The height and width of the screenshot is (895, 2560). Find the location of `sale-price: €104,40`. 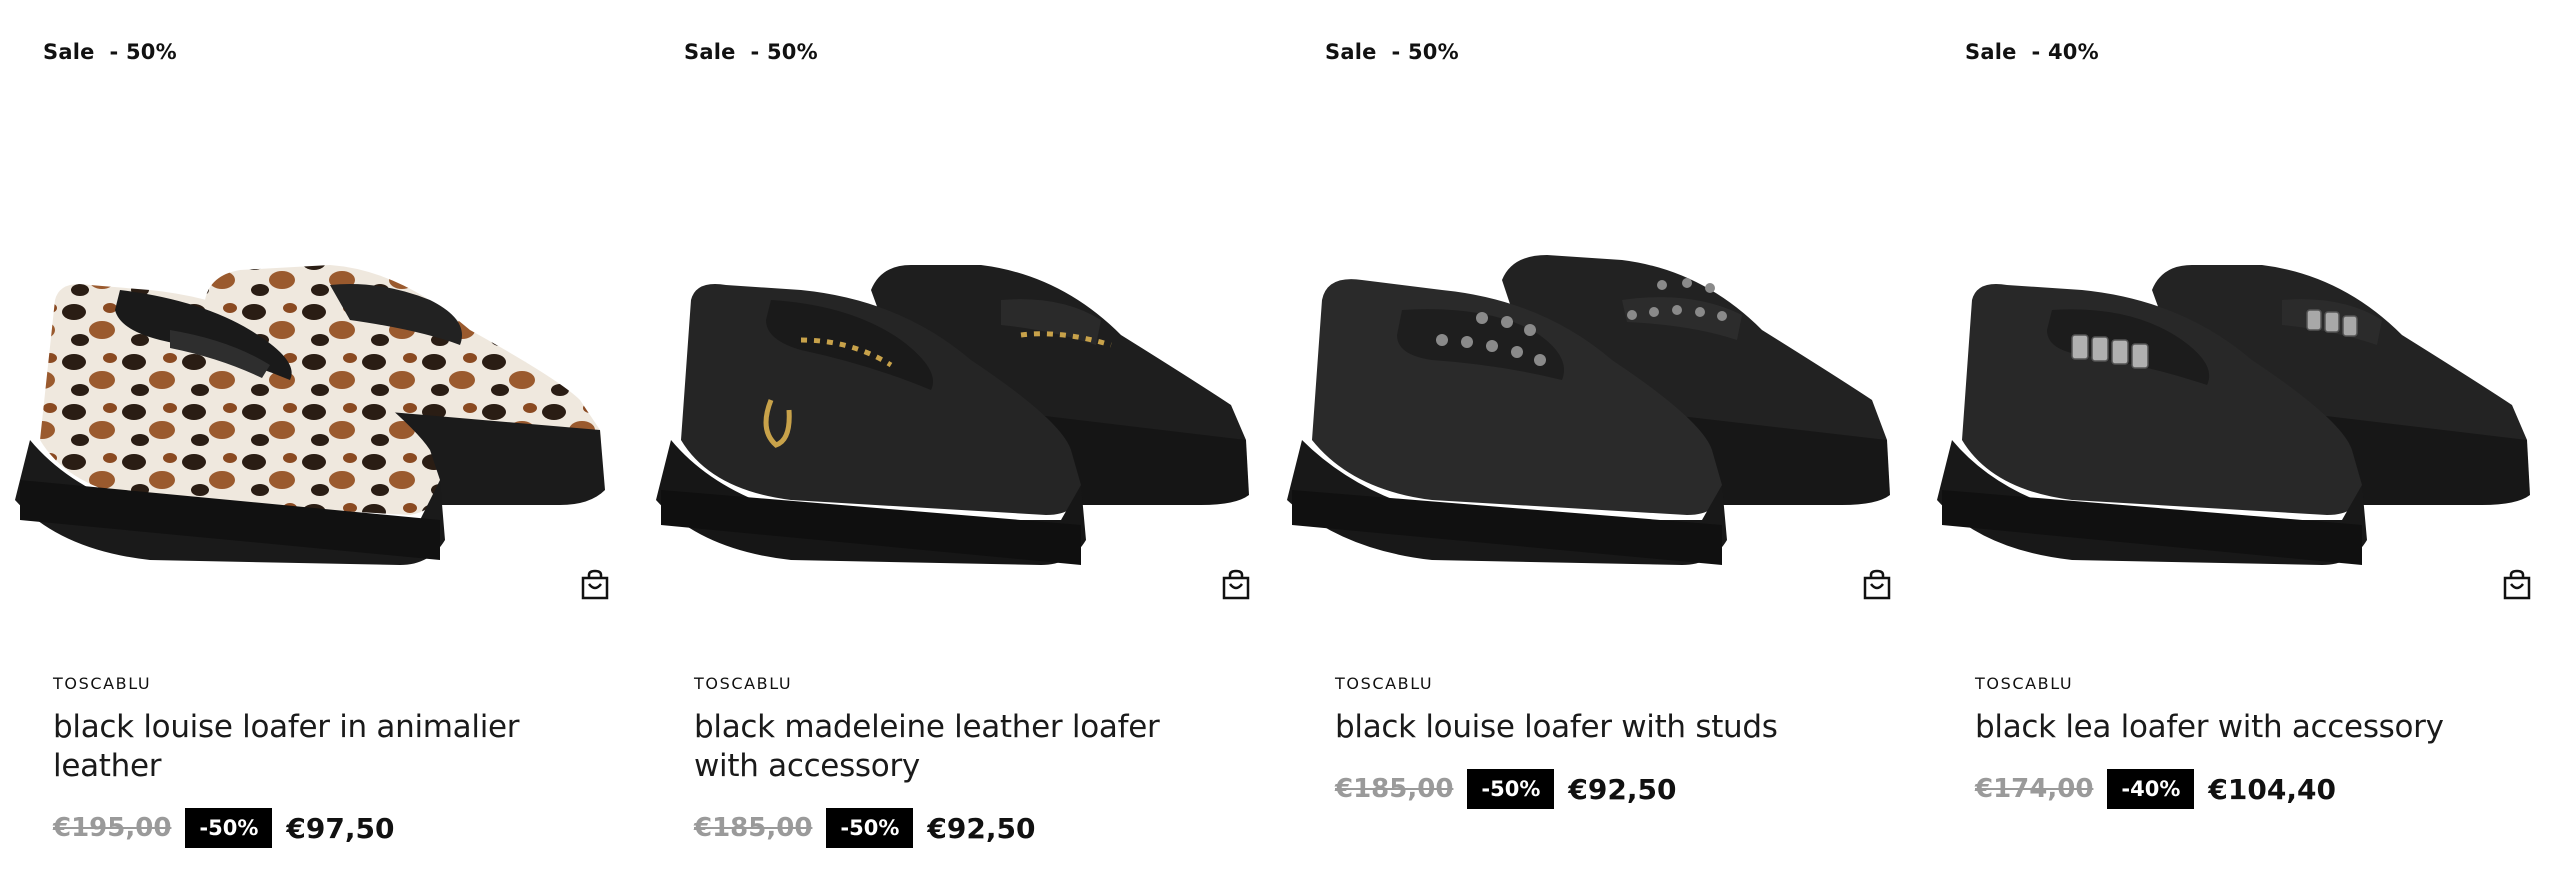

sale-price: €104,40 is located at coordinates (2272, 789).